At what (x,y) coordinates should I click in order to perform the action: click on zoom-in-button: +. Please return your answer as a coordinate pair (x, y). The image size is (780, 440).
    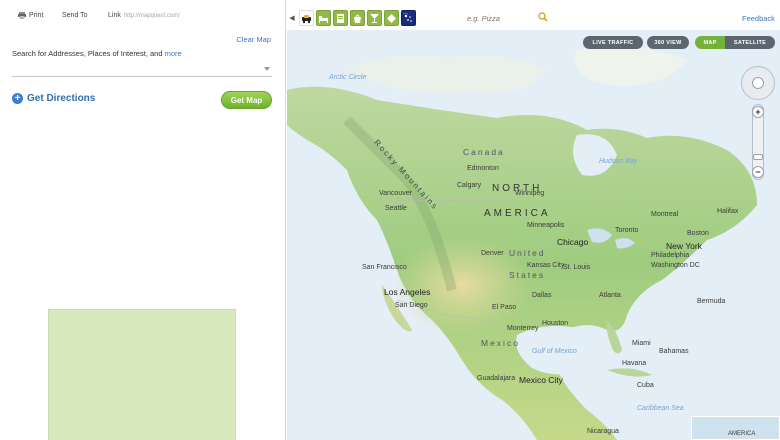
    Looking at the image, I should click on (758, 112).